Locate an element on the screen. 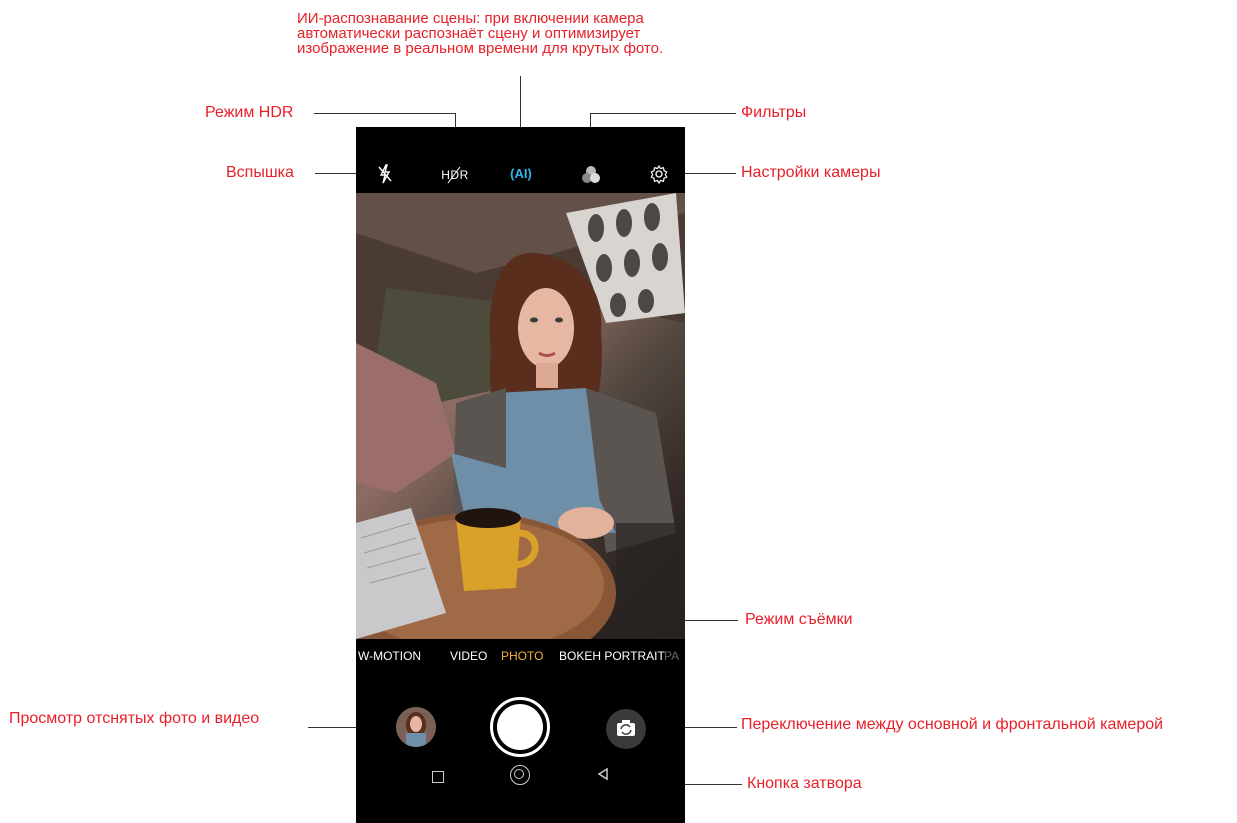  switch-camera-icon is located at coordinates (626, 729).